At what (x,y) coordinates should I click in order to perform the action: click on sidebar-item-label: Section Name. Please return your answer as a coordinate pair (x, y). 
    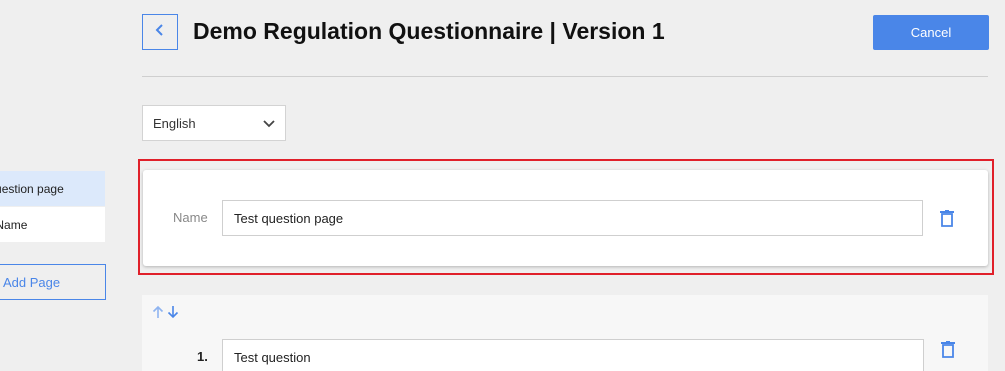
    Looking at the image, I should click on (14, 224).